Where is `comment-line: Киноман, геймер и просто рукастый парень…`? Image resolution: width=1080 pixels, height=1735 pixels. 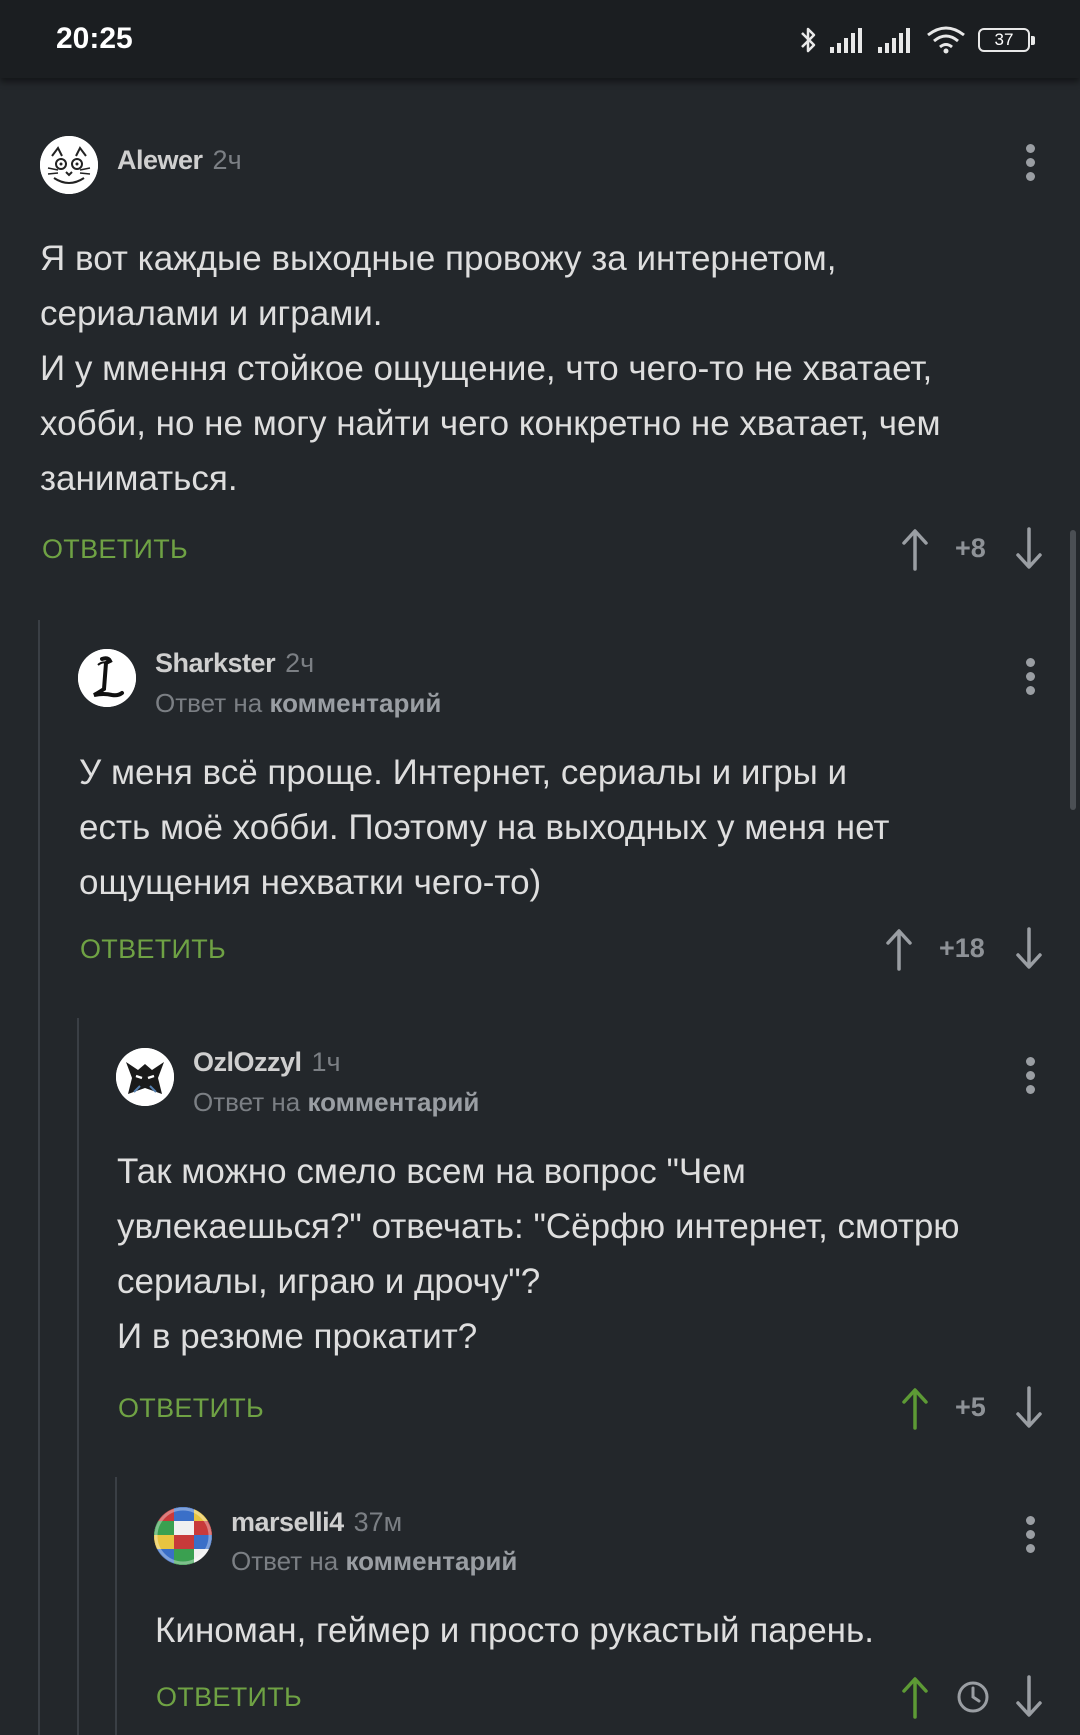 comment-line: Киноман, геймер и просто рукастый парень… is located at coordinates (514, 1630).